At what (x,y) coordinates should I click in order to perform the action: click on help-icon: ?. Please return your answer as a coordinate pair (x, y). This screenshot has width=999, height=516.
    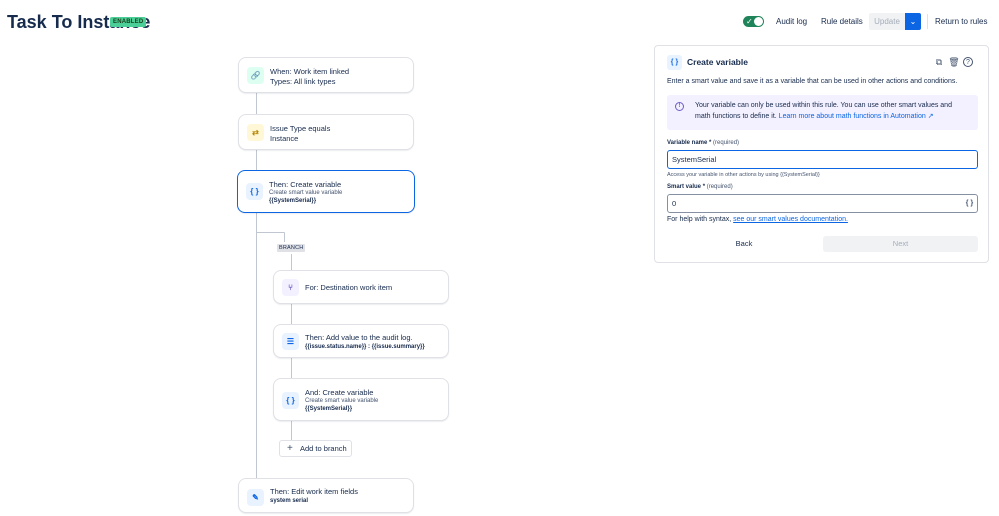
    Looking at the image, I should click on (968, 62).